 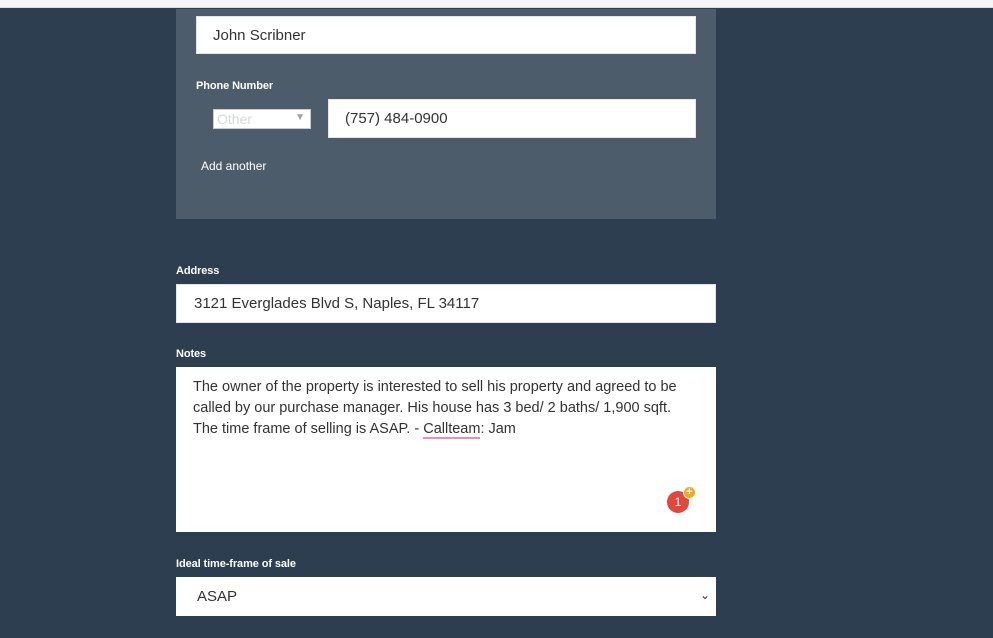 What do you see at coordinates (236, 564) in the screenshot?
I see `timeframe-label: Ideal time-frame of sale` at bounding box center [236, 564].